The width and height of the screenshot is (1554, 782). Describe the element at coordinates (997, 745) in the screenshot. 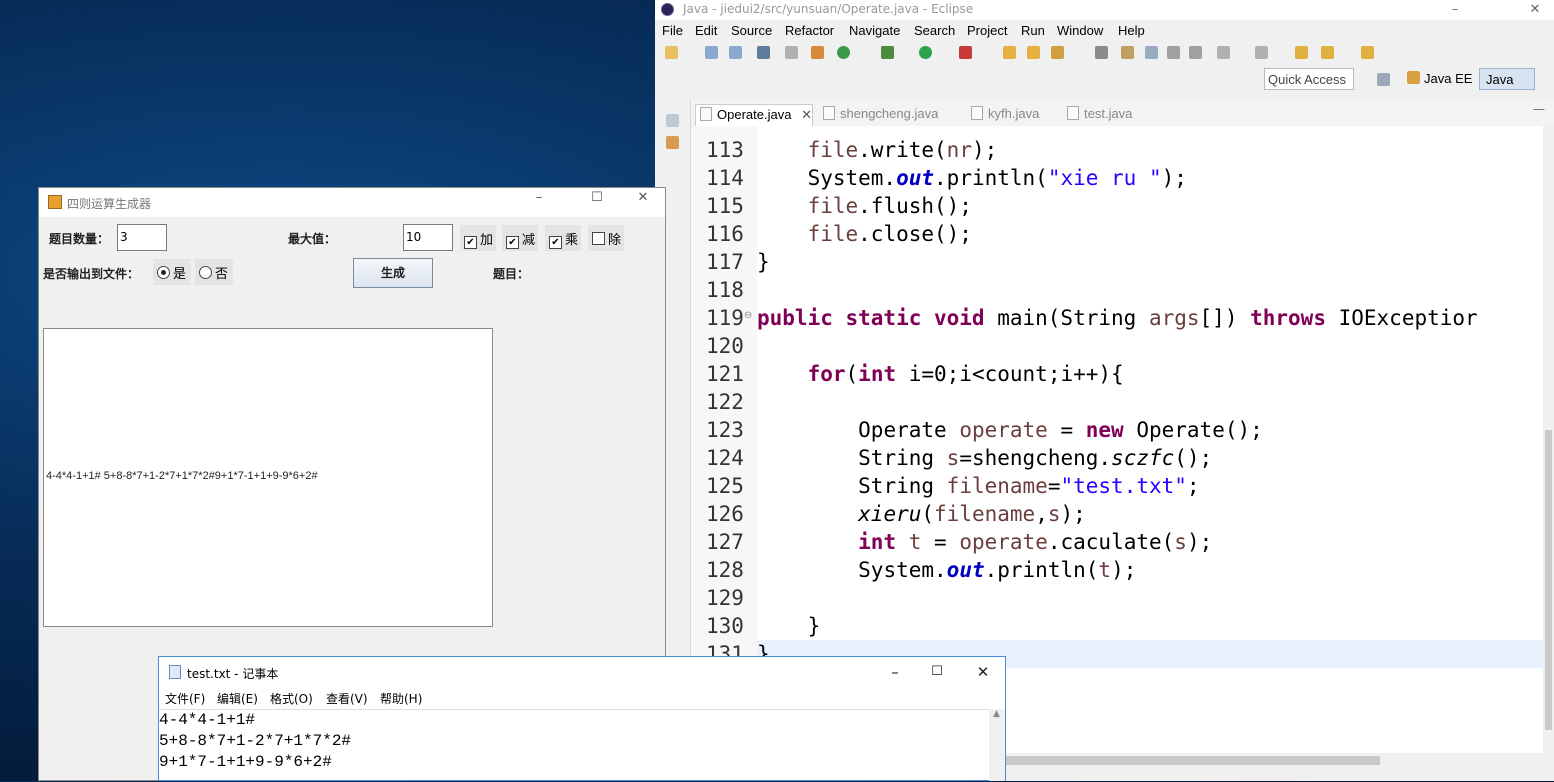

I see `notepad-vertical-scrollbar: ▲` at that location.